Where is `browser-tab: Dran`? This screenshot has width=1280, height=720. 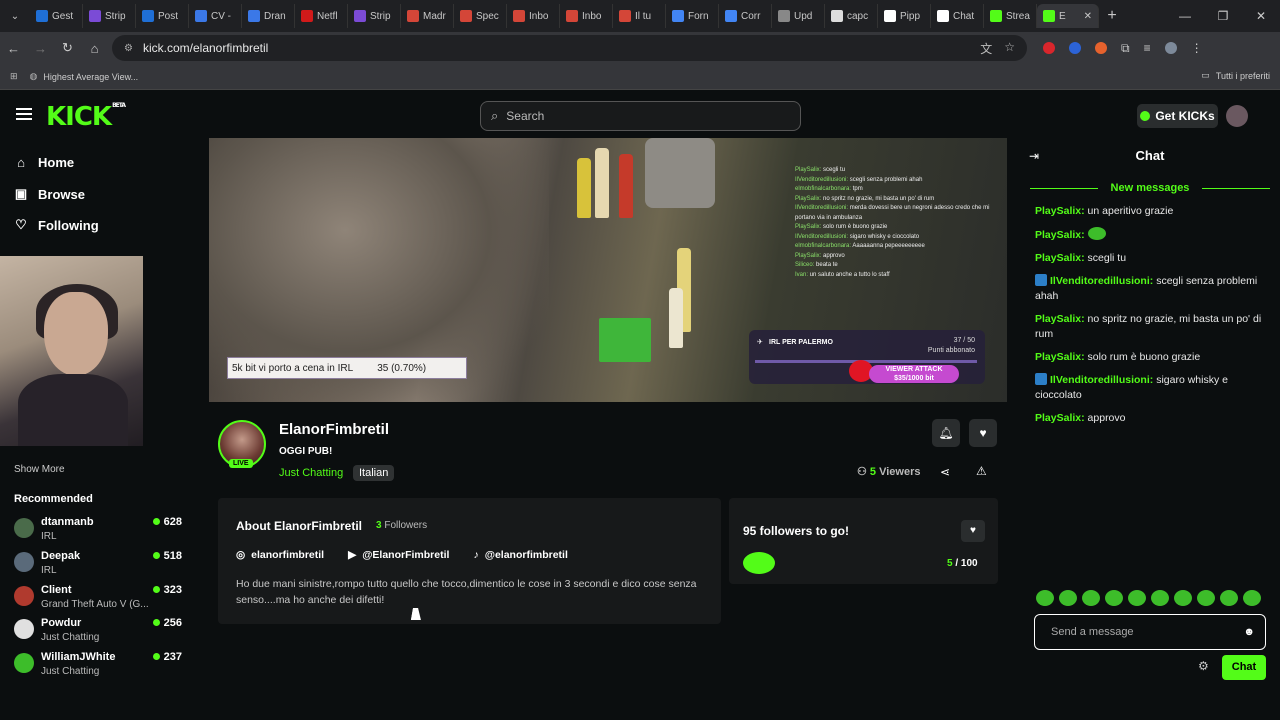 browser-tab: Dran is located at coordinates (268, 16).